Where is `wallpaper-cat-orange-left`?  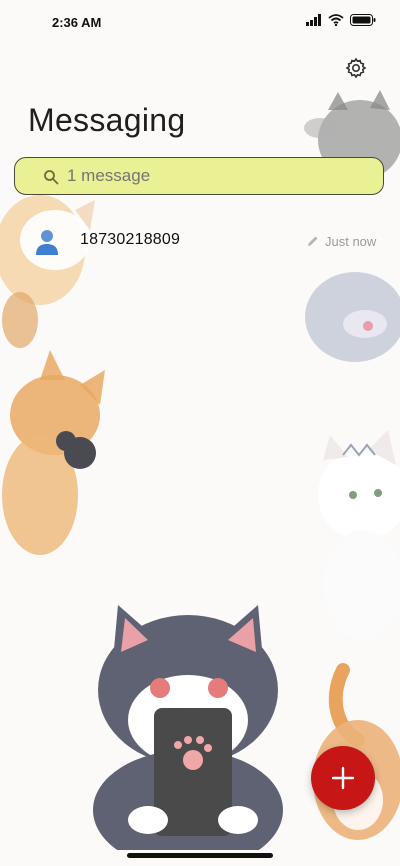
wallpaper-cat-orange-left is located at coordinates (53, 452).